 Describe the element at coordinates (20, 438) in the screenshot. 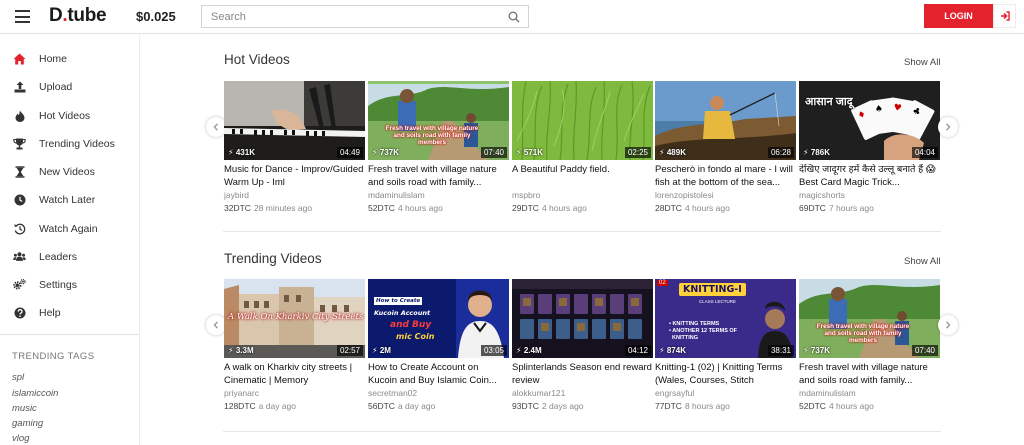

I see `tag-vlog: vlog` at that location.